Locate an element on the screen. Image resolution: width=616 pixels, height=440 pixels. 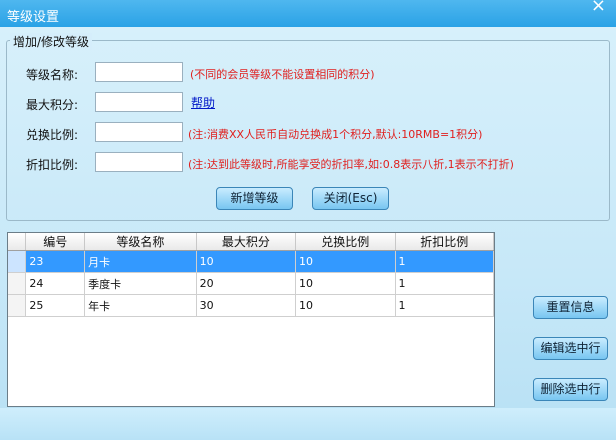
table-cell: 季度卡 is located at coordinates (140, 283).